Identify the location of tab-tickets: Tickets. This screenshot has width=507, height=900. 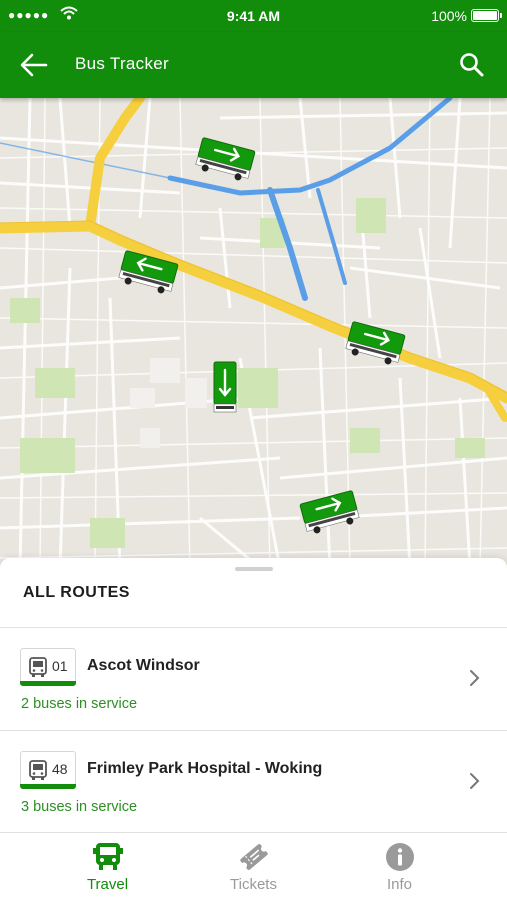
(253, 866).